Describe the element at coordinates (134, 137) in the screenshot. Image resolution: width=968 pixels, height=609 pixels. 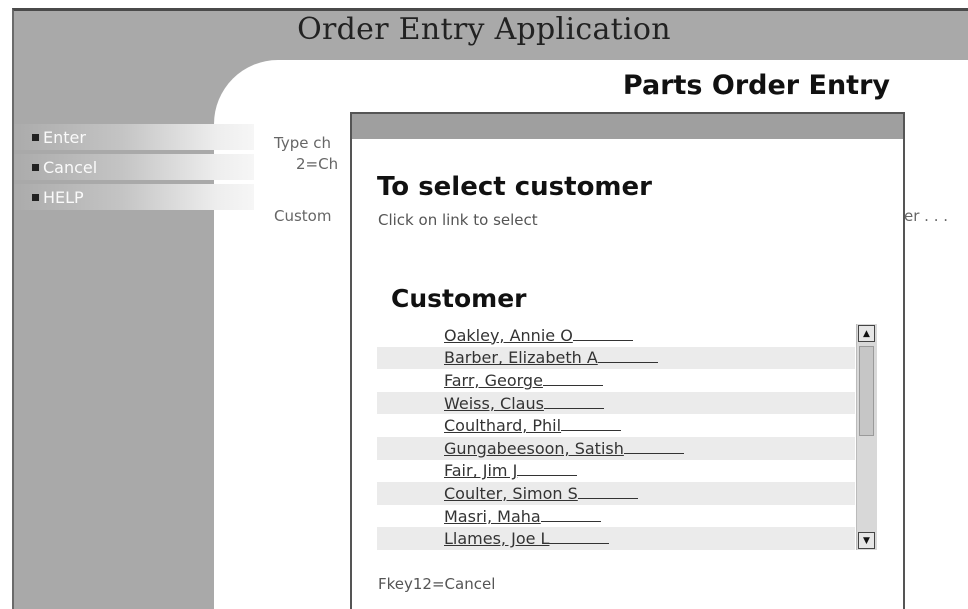
I see `enter-button: Enter` at that location.